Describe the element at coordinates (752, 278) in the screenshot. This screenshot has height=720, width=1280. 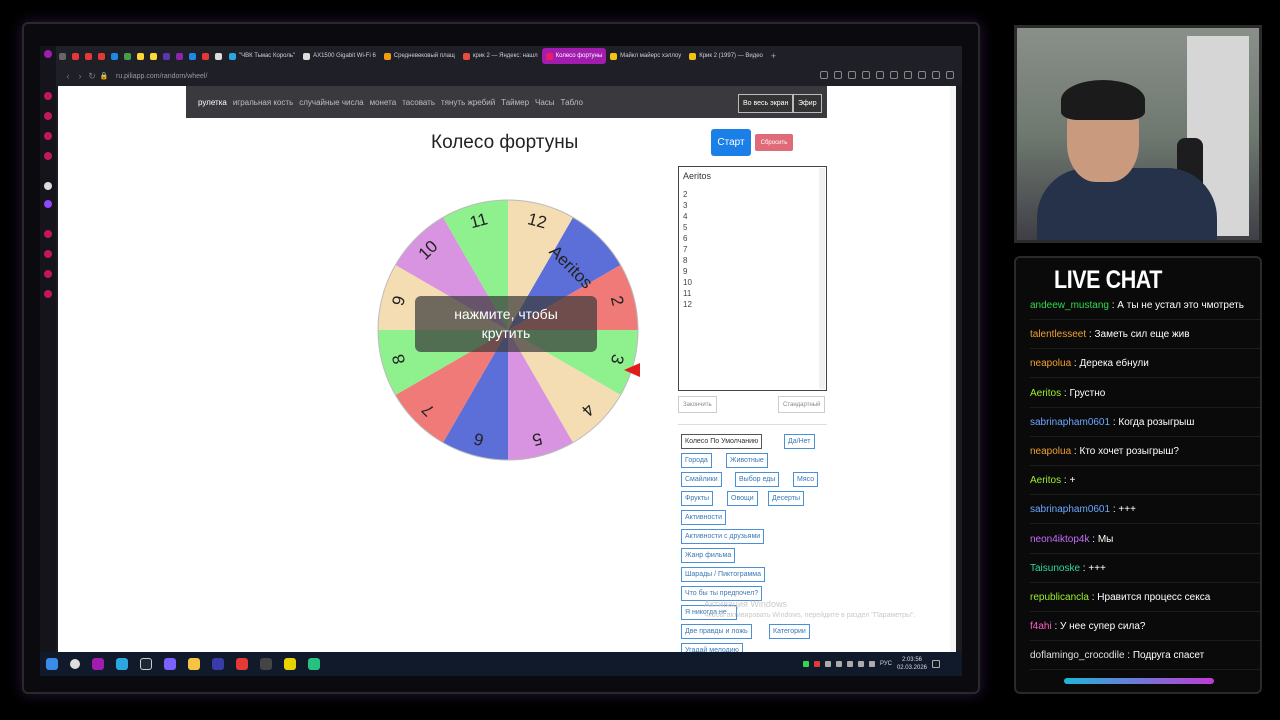
I see `entries-textarea: Aeritos 2 3 4 5 6 7 8 9 10 11 12` at that location.